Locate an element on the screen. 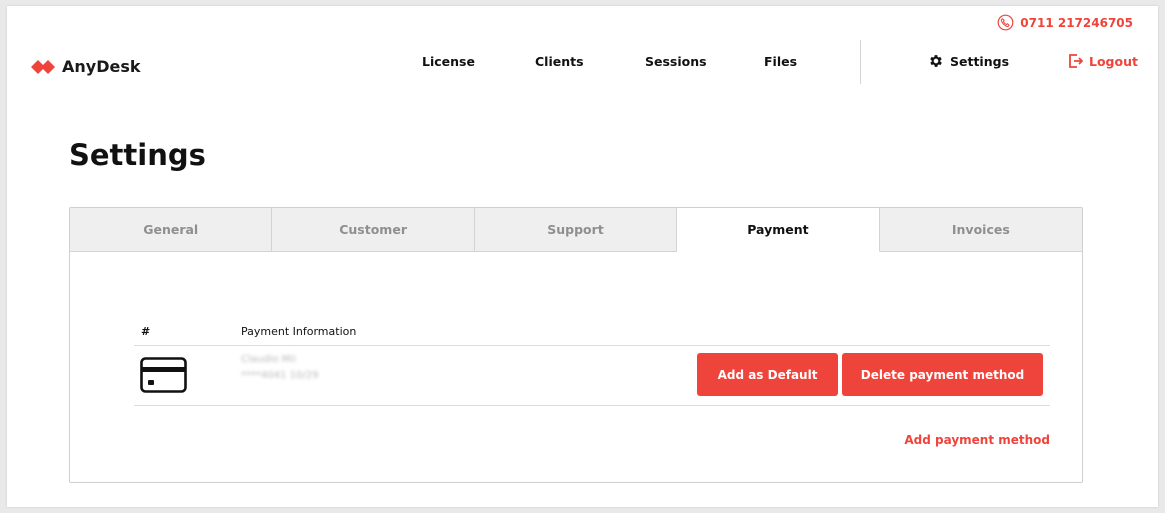  nav-files: Files is located at coordinates (780, 61).